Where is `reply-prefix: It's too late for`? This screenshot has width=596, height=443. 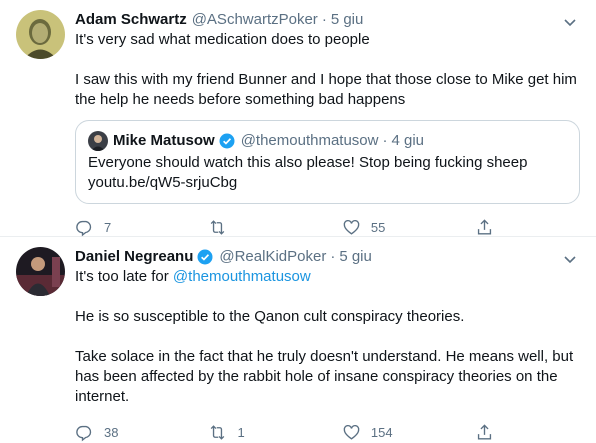 reply-prefix: It's too late for is located at coordinates (122, 276).